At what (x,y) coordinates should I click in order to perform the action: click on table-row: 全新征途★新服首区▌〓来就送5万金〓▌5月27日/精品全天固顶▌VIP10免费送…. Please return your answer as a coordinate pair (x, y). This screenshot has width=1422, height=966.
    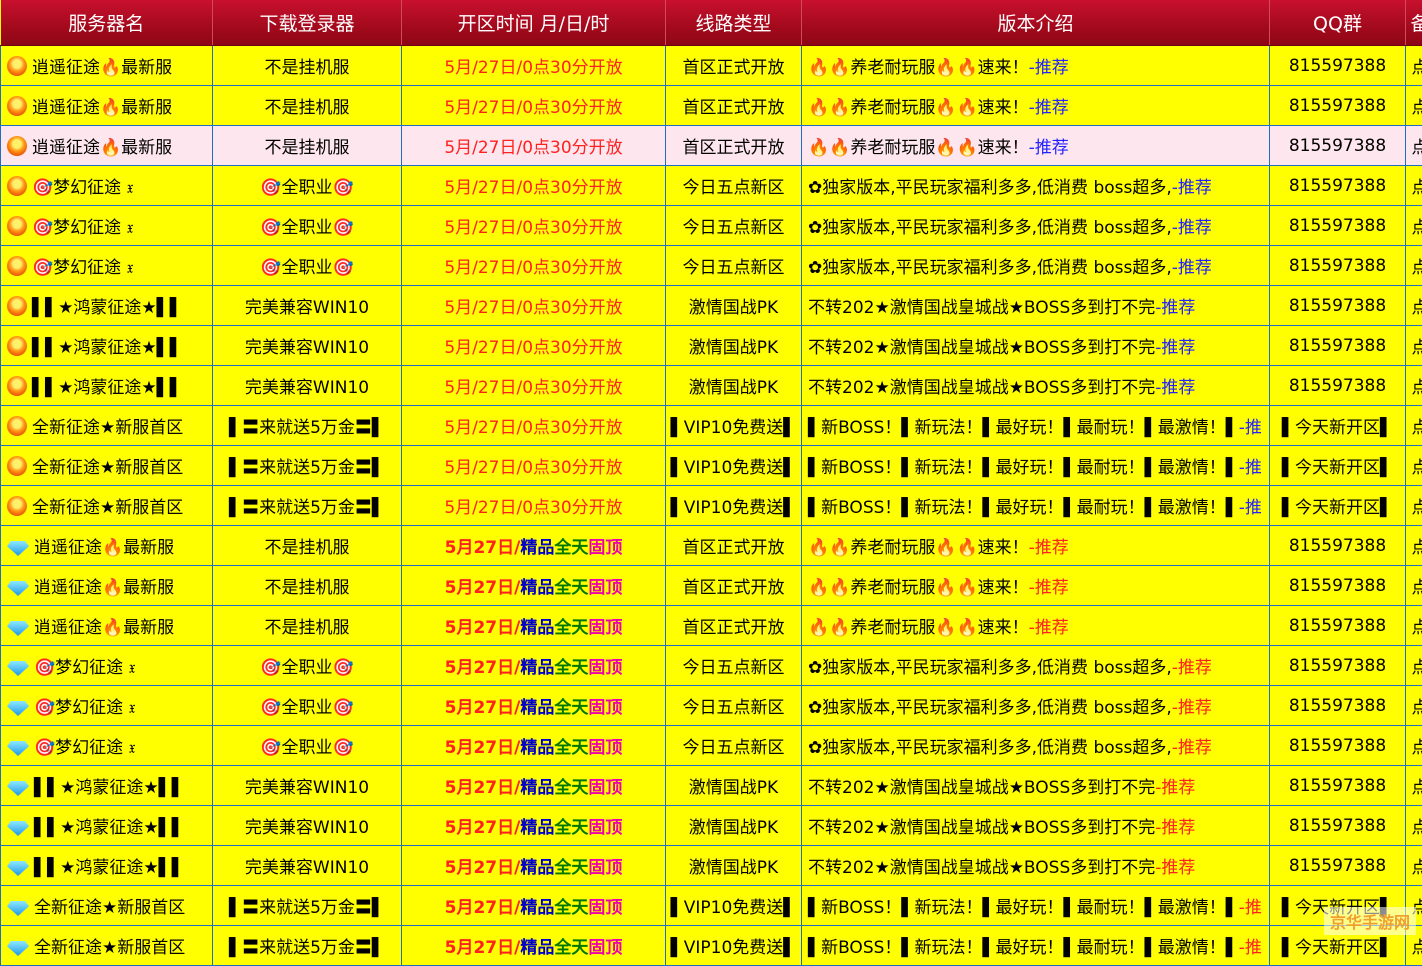
    Looking at the image, I should click on (711, 946).